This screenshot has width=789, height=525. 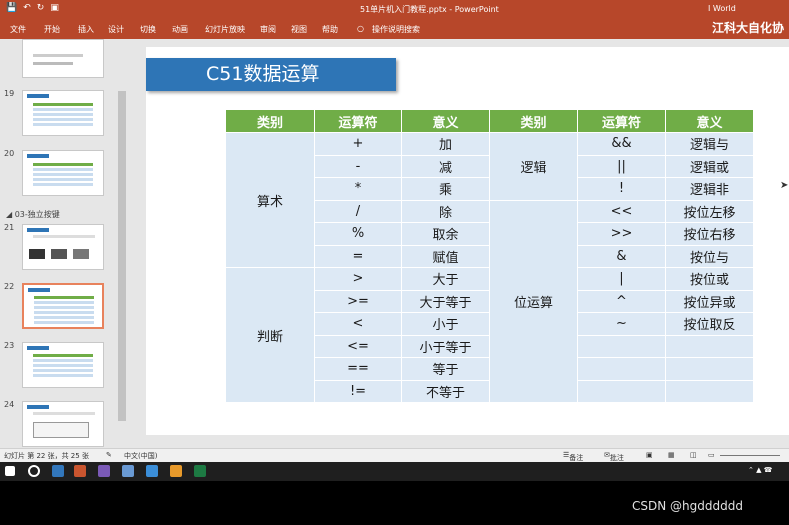 What do you see at coordinates (358, 279) in the screenshot?
I see `operator-cell: >` at bounding box center [358, 279].